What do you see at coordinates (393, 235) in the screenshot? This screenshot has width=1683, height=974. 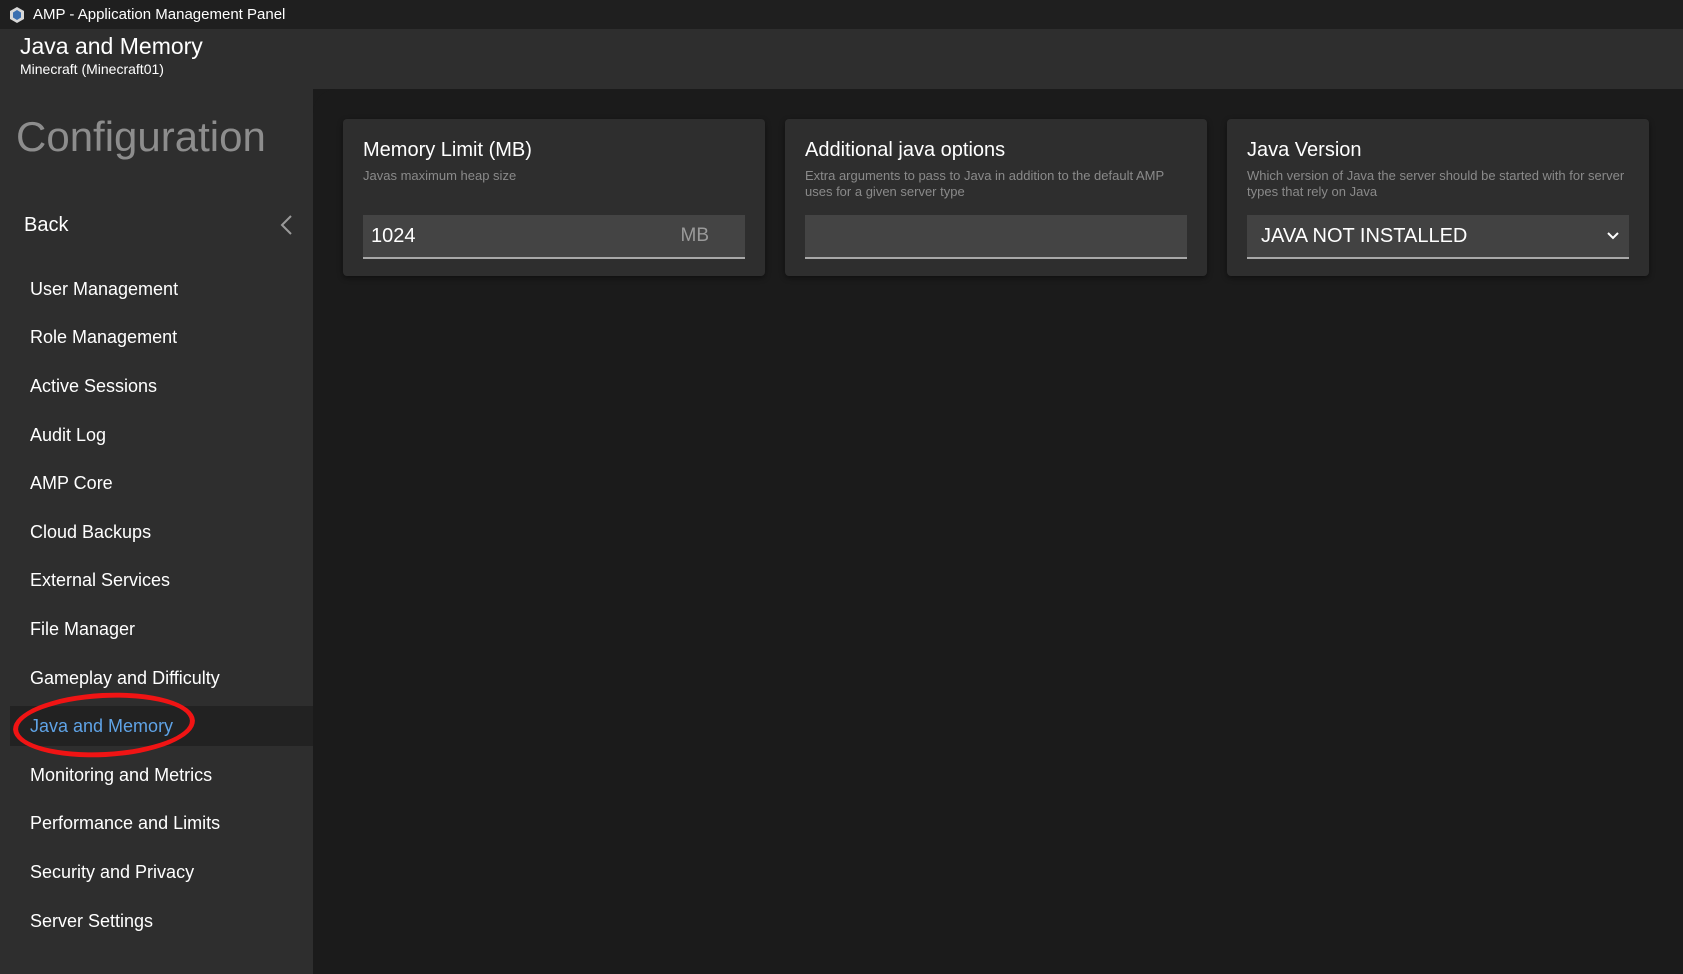 I see `memory-limit-value: 1024` at bounding box center [393, 235].